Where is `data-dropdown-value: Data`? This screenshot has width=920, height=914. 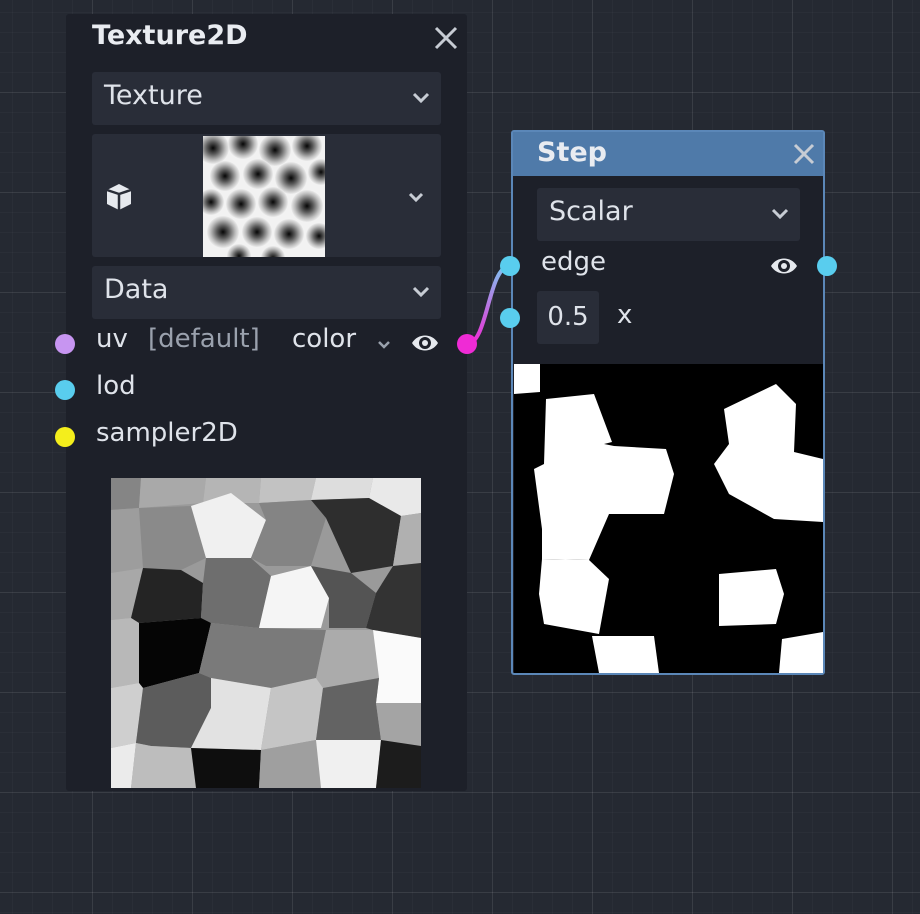
data-dropdown-value: Data is located at coordinates (136, 289).